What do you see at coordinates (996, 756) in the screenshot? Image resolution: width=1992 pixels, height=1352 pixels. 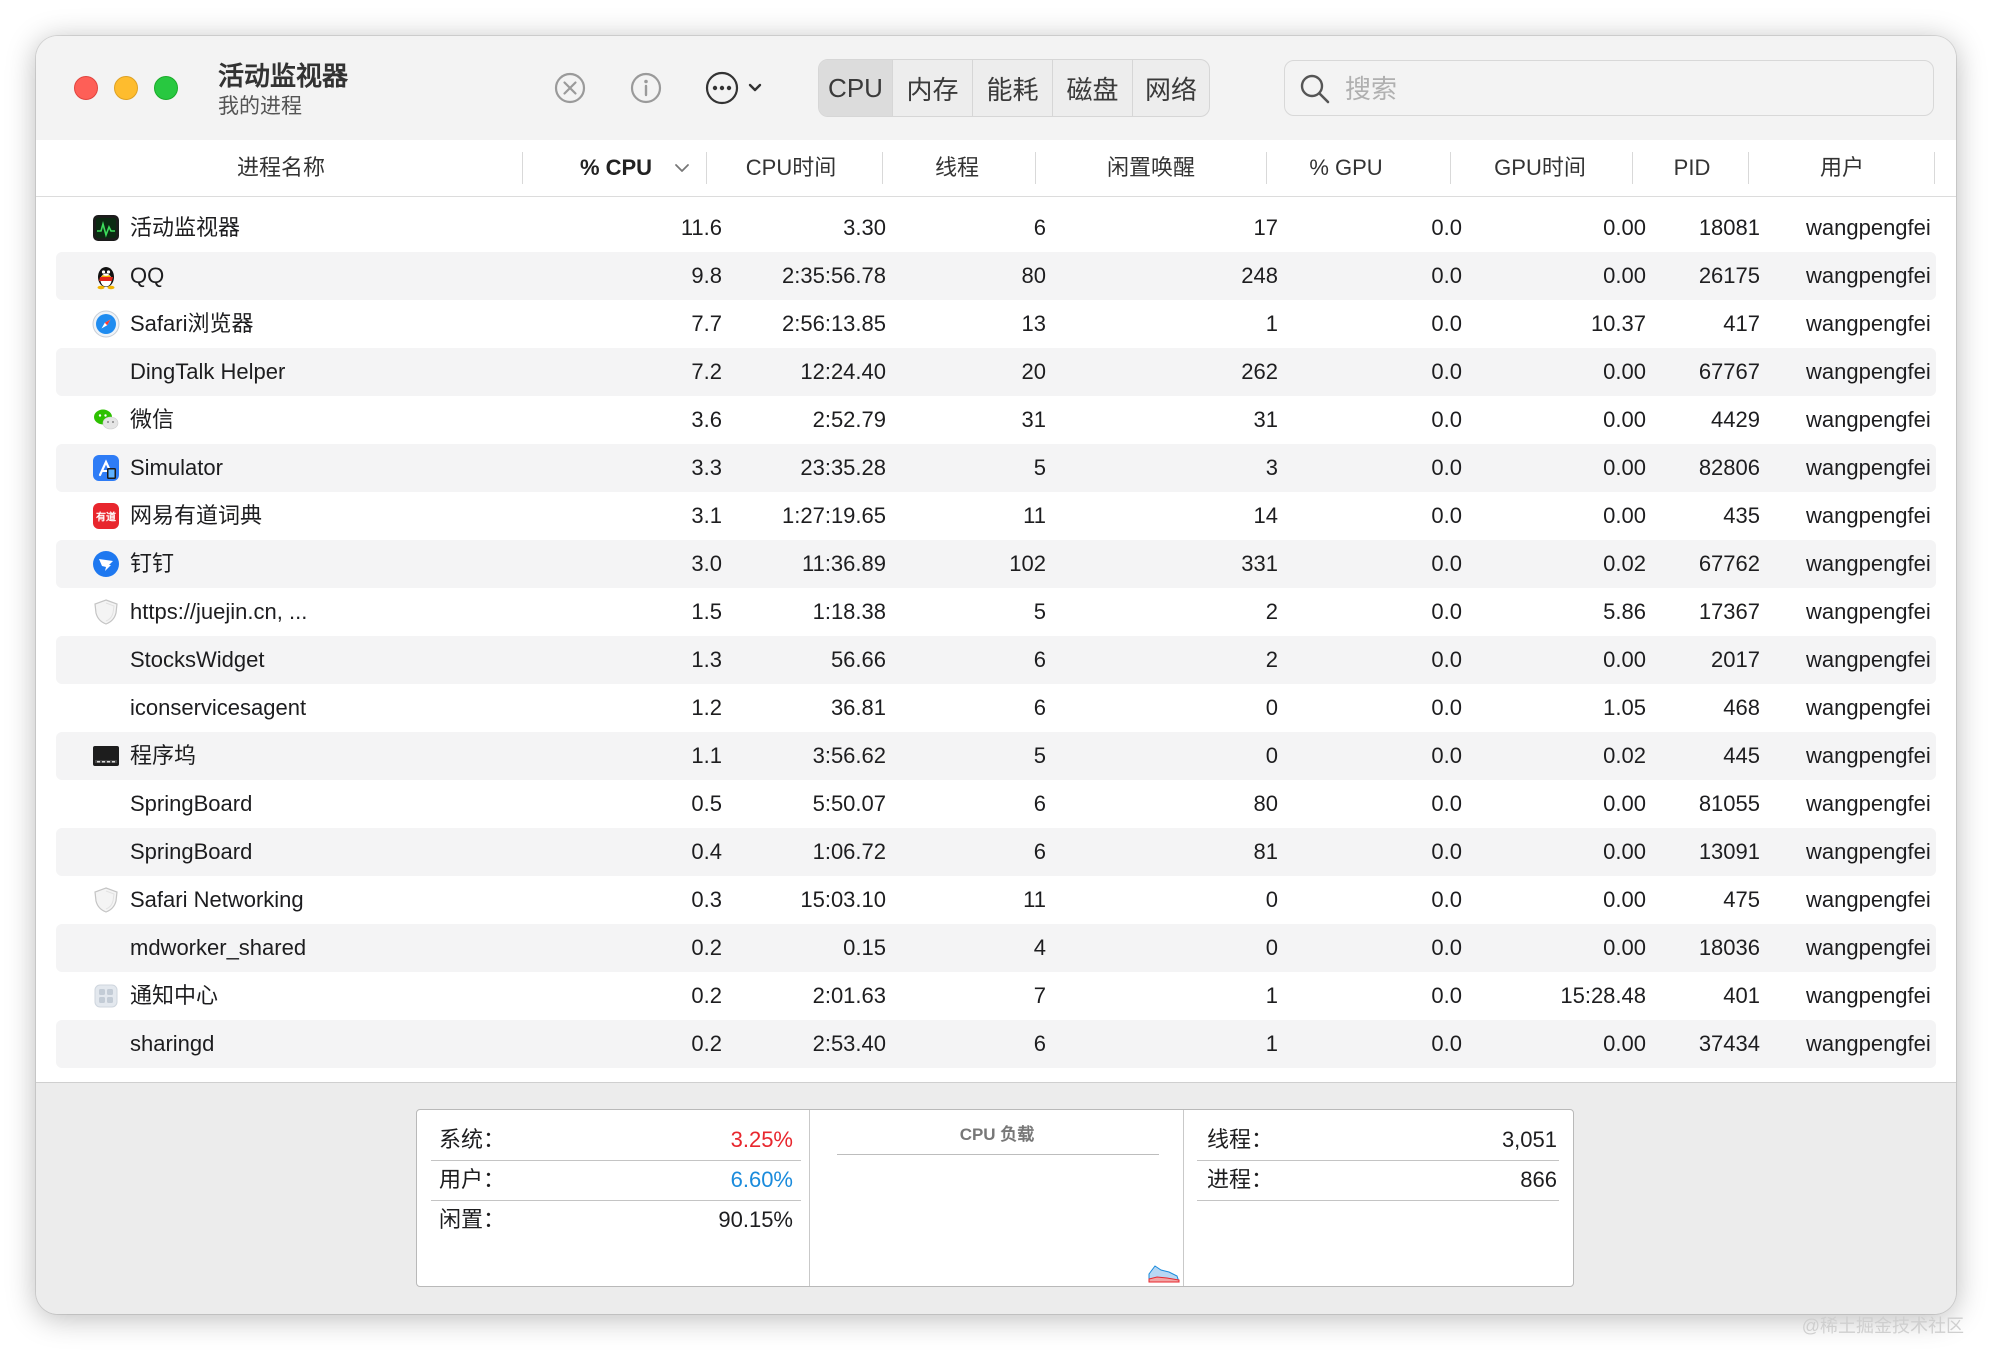 I see `table-row: 程序坞 1.1 3:56.62 5 0 0.0 0.02 445 wangpengfei` at bounding box center [996, 756].